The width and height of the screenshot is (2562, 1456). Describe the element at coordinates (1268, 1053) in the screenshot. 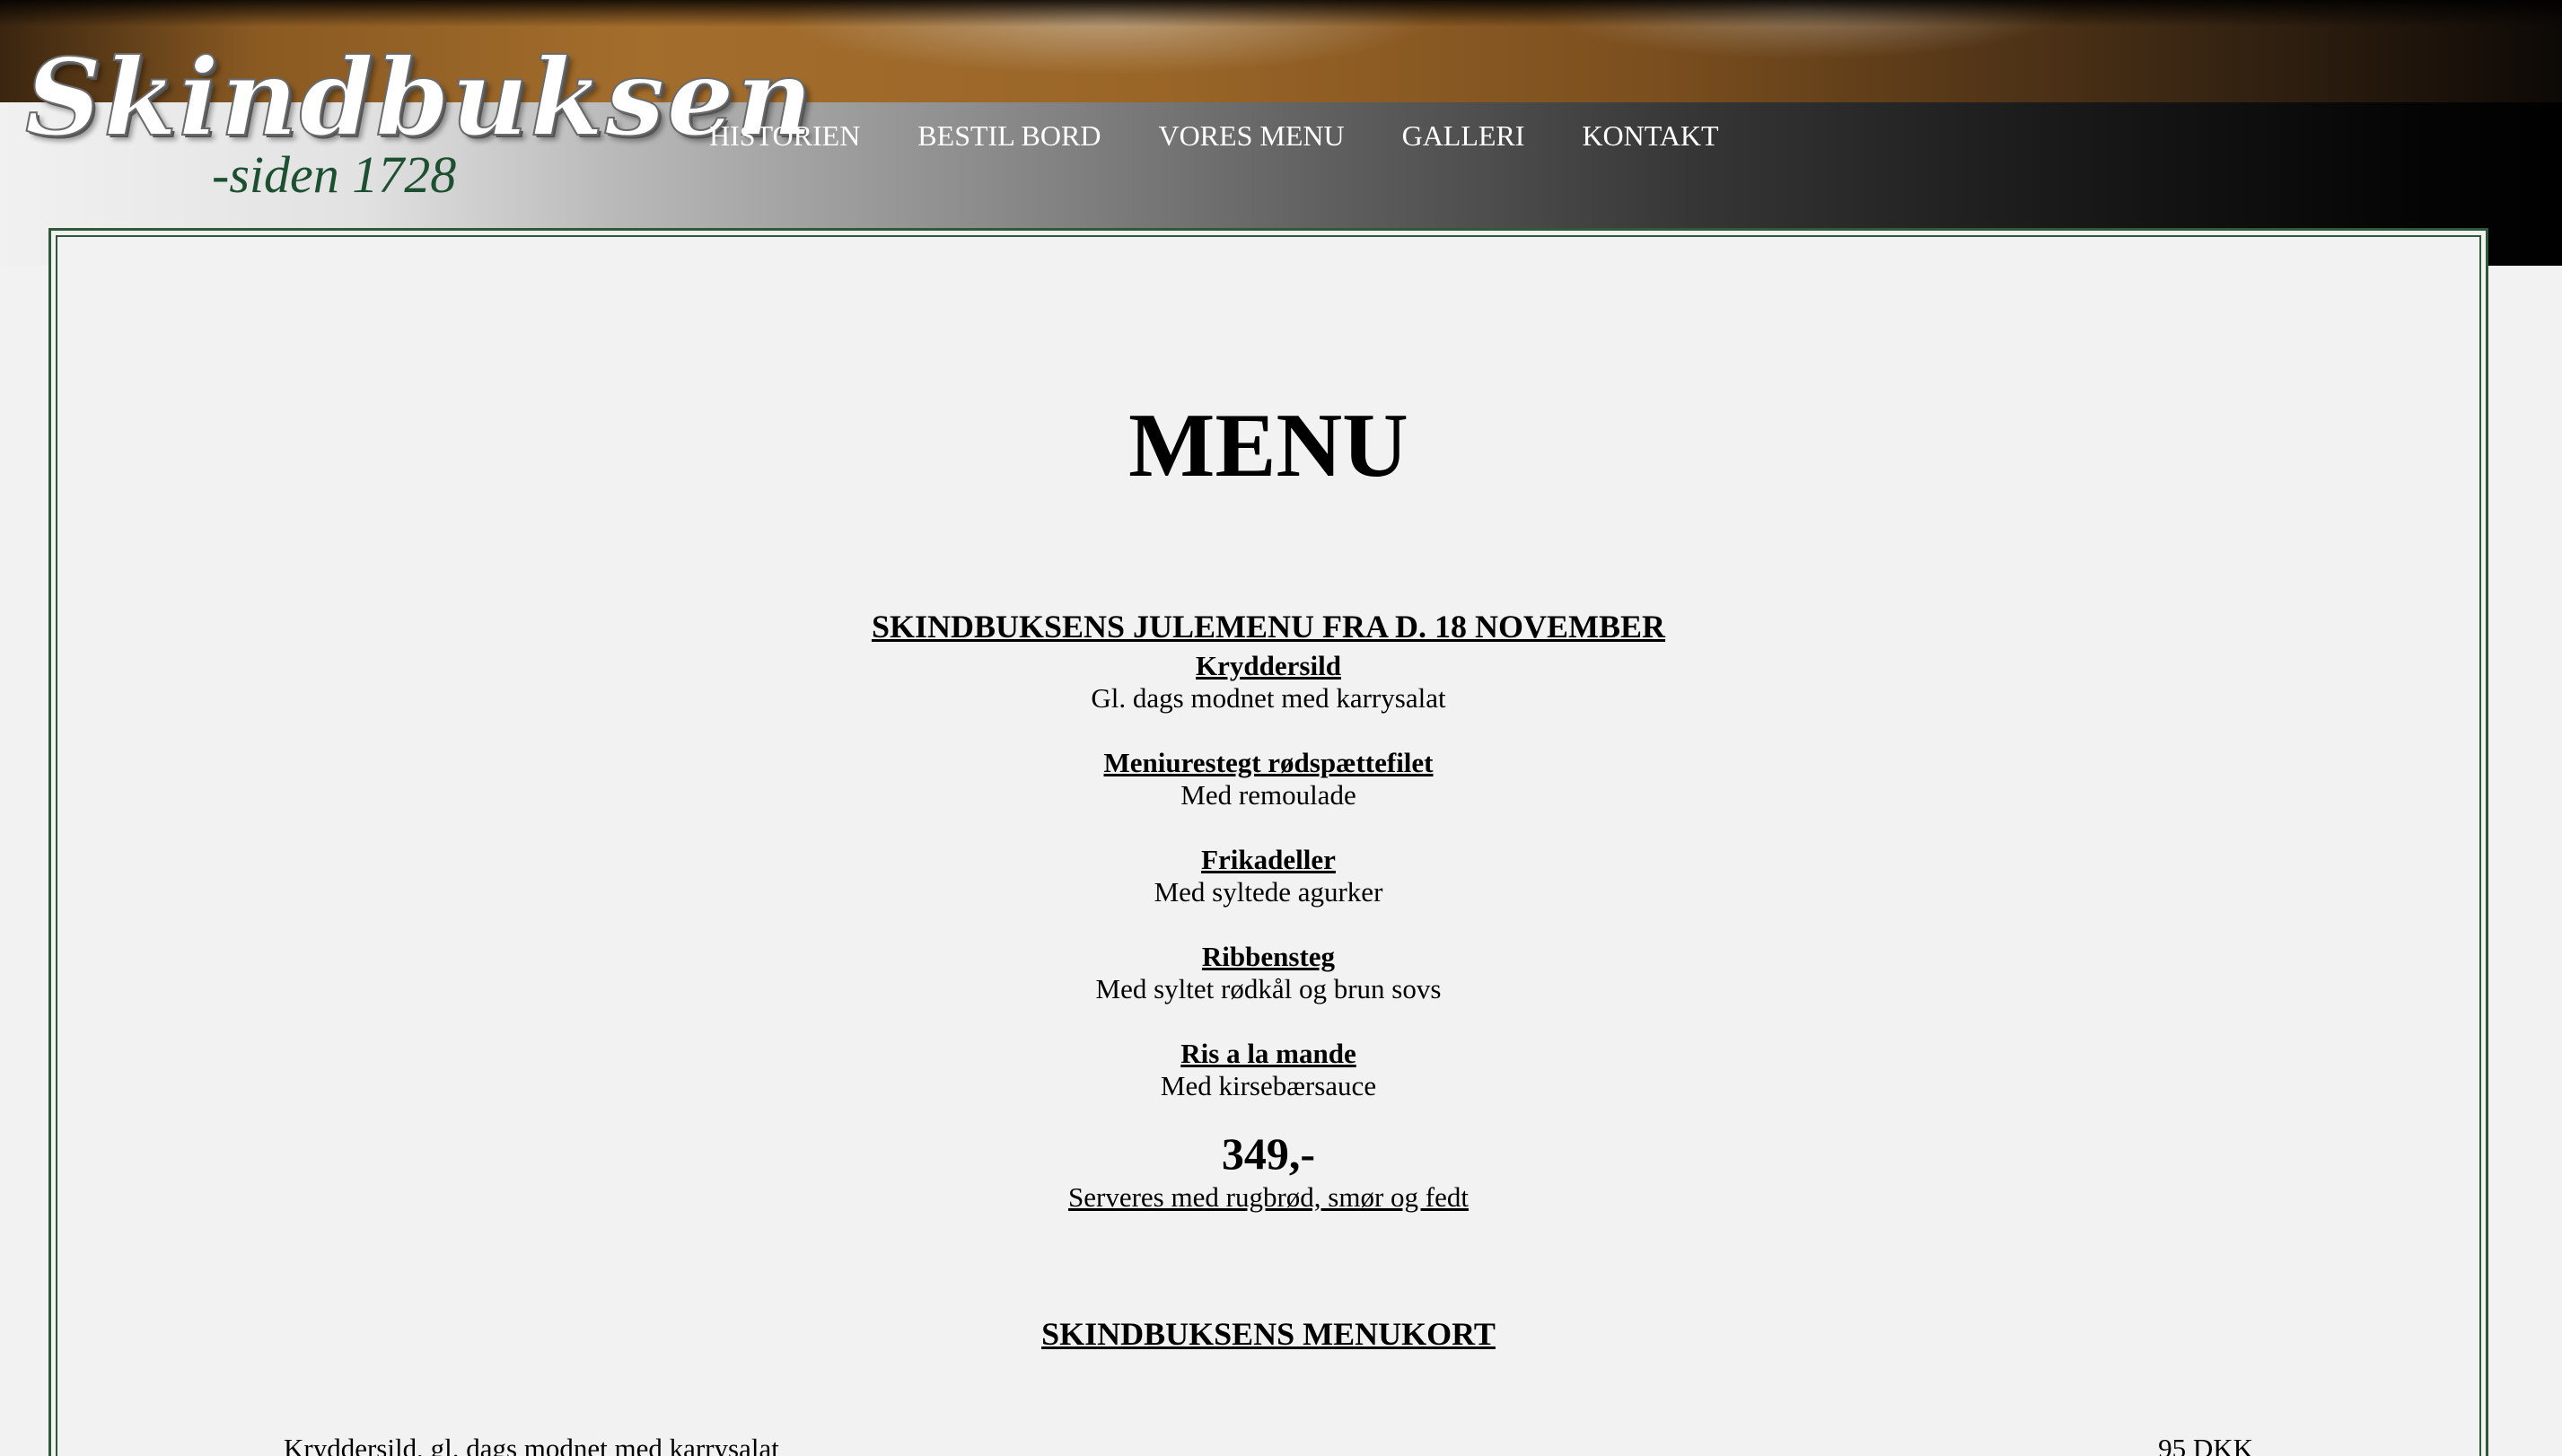

I see `dish-name: Ris a la mande` at that location.